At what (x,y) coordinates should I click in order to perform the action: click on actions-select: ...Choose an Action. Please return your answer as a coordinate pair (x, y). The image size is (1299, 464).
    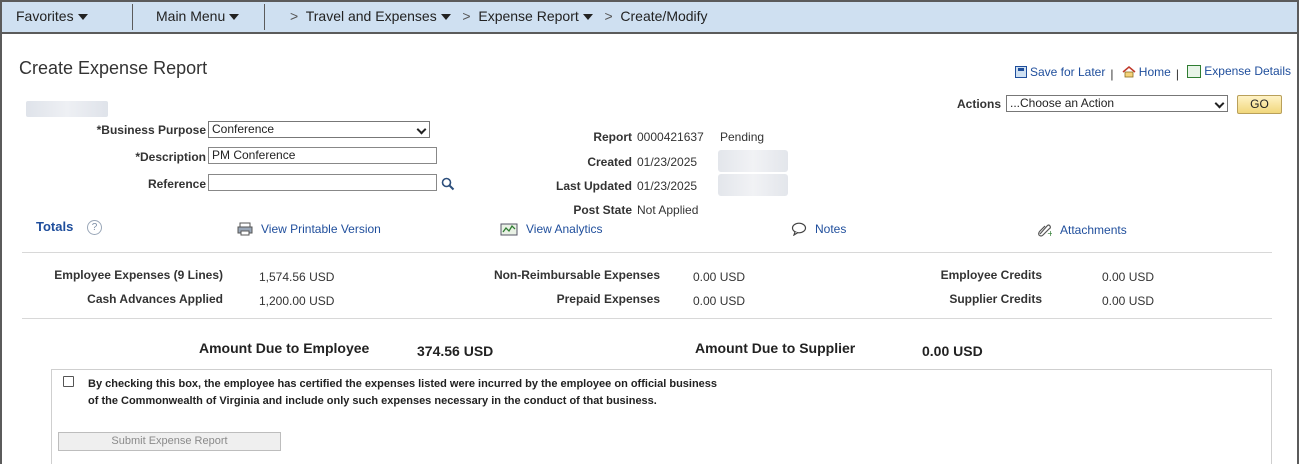
    Looking at the image, I should click on (1117, 103).